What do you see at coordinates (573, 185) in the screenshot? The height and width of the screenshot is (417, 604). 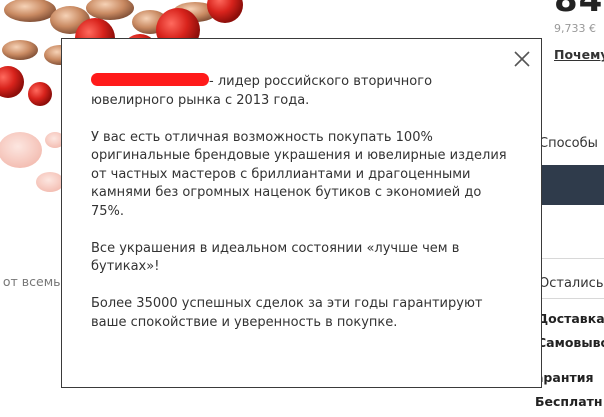 I see `buy-button` at bounding box center [573, 185].